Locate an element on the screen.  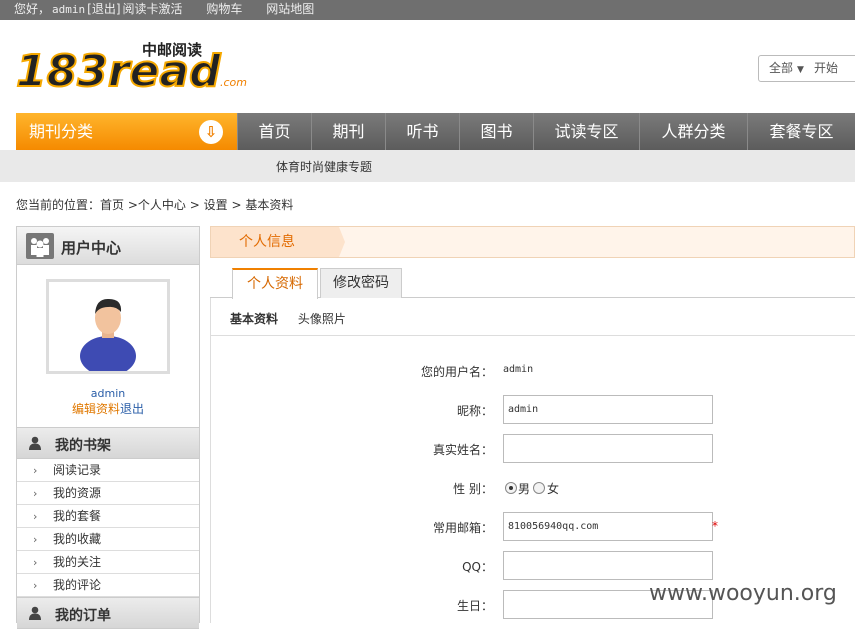
edit-profile-link: 编辑资料 is located at coordinates (96, 409).